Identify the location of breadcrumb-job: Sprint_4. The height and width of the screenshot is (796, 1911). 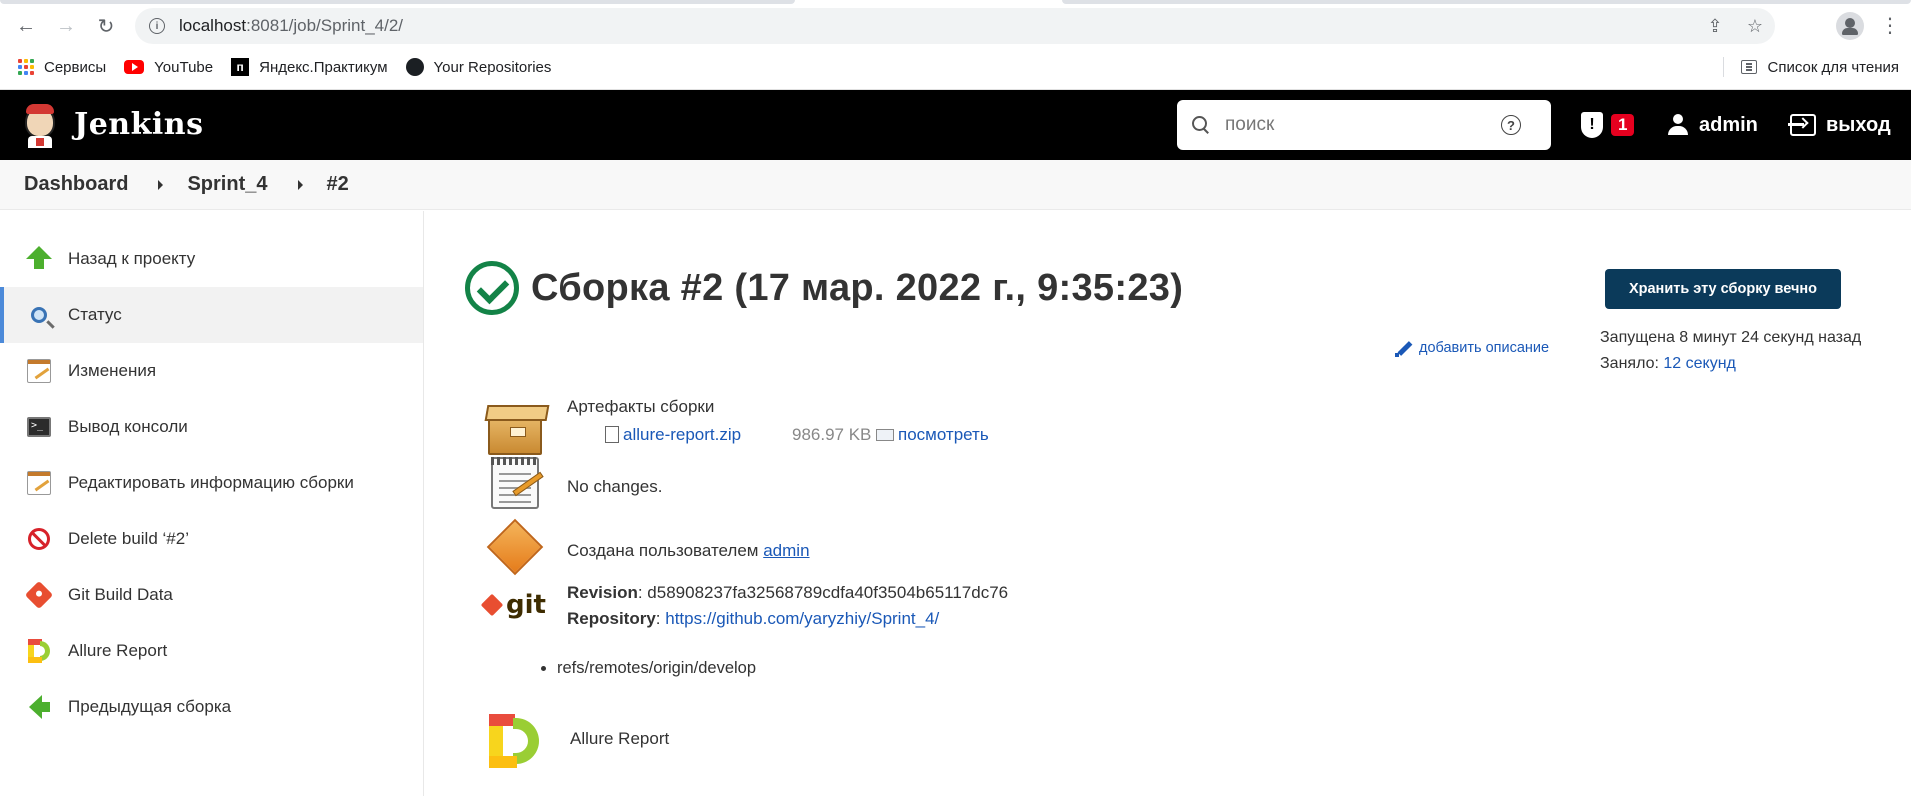
(227, 184).